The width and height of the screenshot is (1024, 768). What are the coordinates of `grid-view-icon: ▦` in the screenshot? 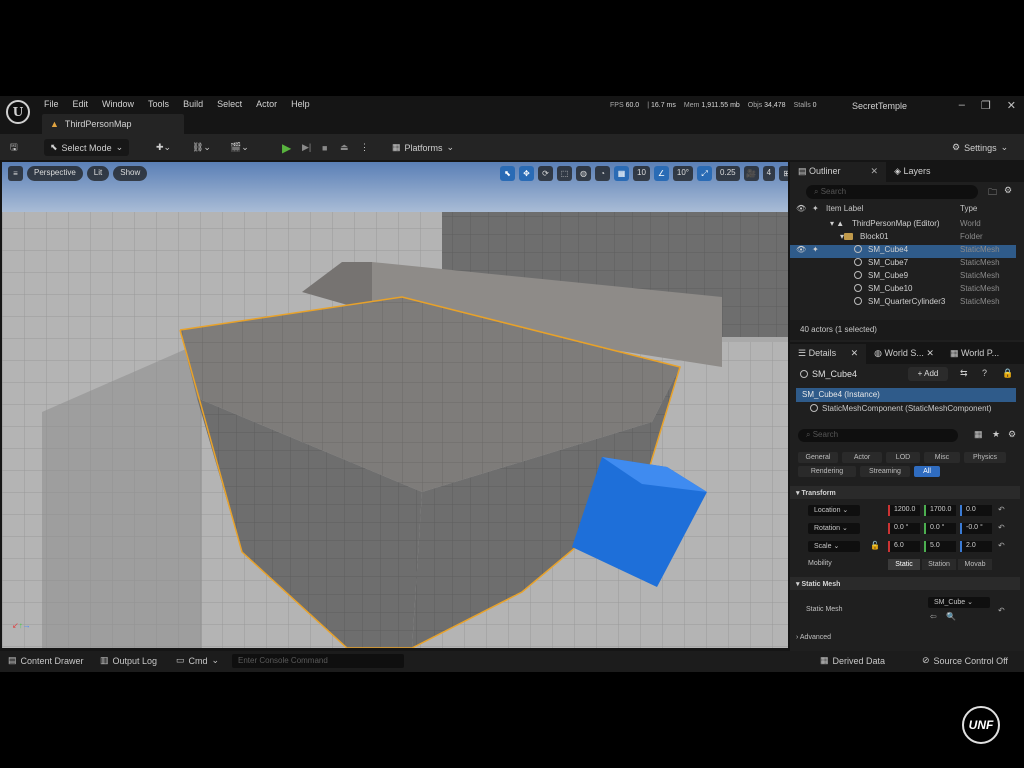 It's located at (978, 434).